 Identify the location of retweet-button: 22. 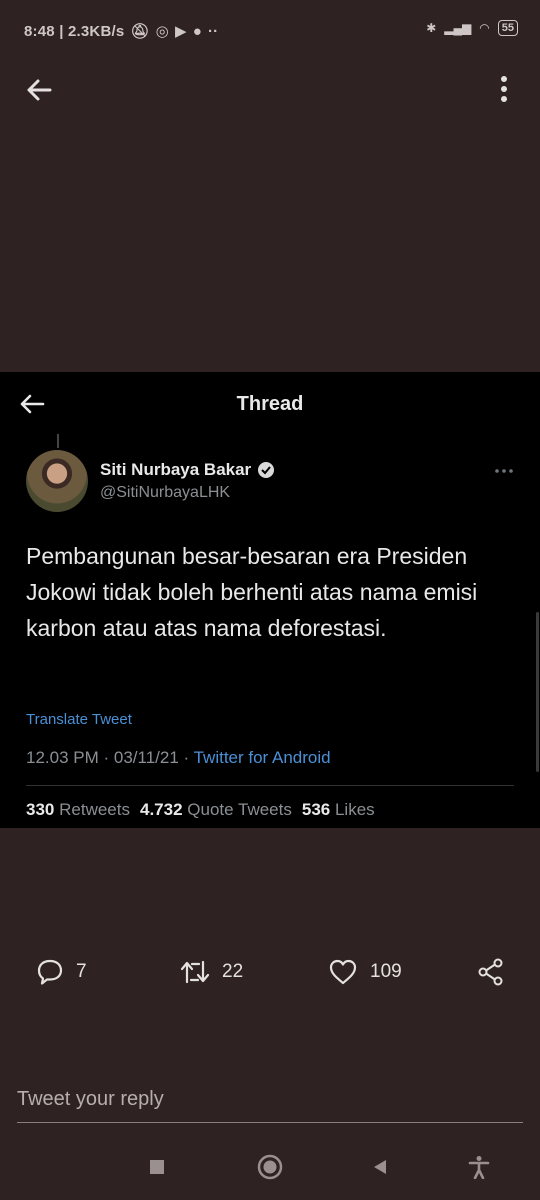
(211, 972).